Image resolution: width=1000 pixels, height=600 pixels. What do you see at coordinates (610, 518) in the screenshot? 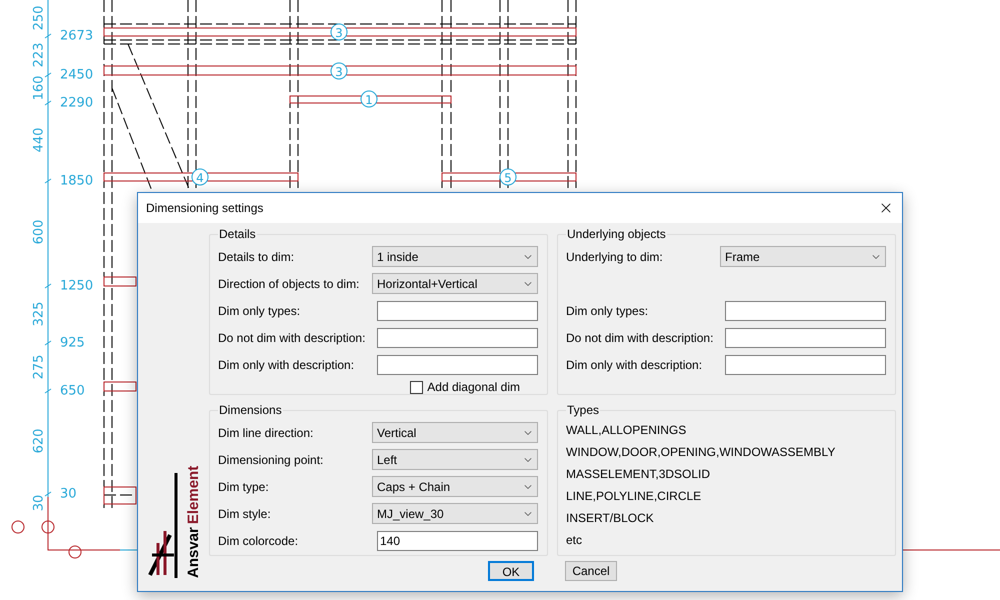
I see `type-entry: INSERT/BLOCK` at bounding box center [610, 518].